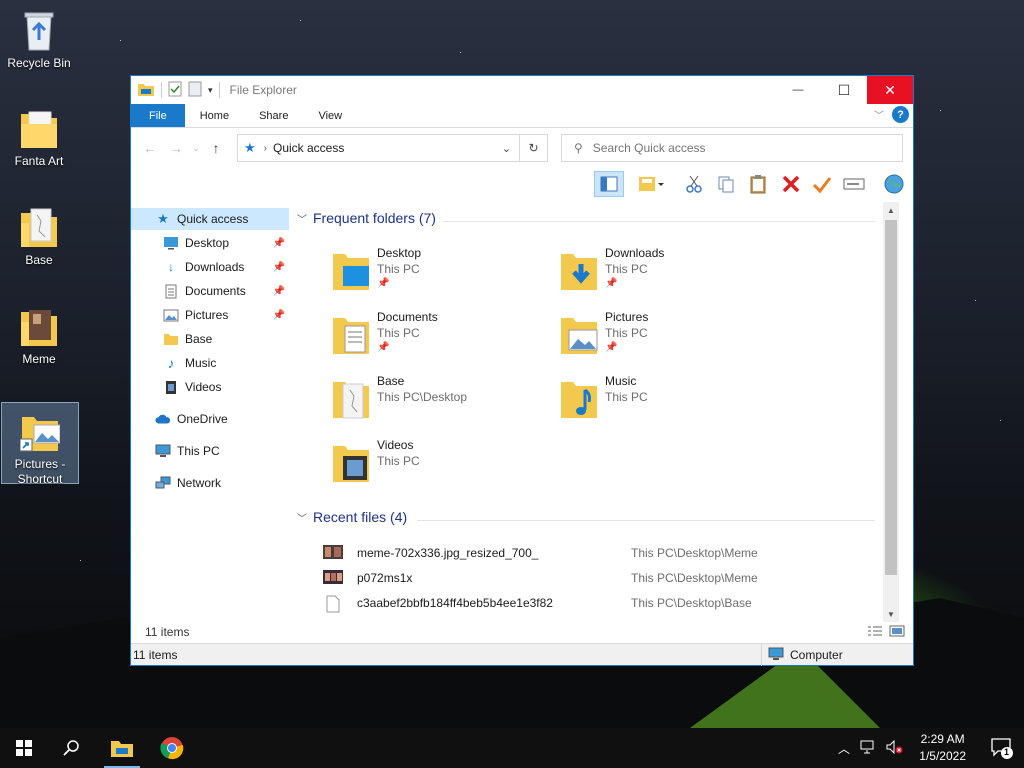  What do you see at coordinates (890, 90) in the screenshot?
I see `close-button: ✕` at bounding box center [890, 90].